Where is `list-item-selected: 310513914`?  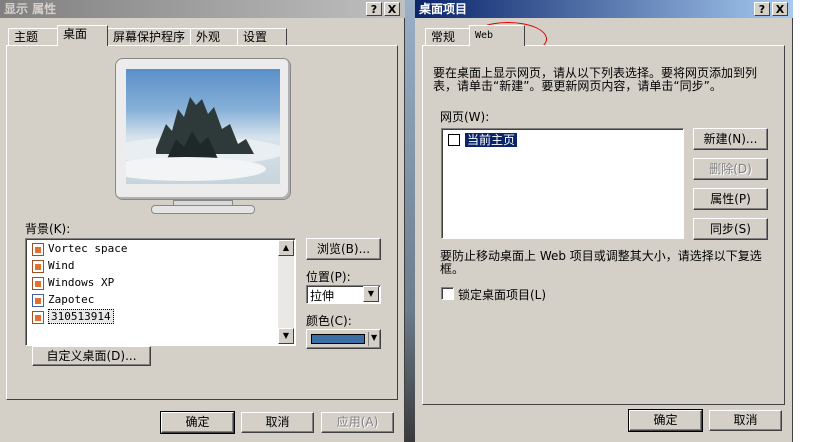
list-item-selected: 310513914 is located at coordinates (73, 317).